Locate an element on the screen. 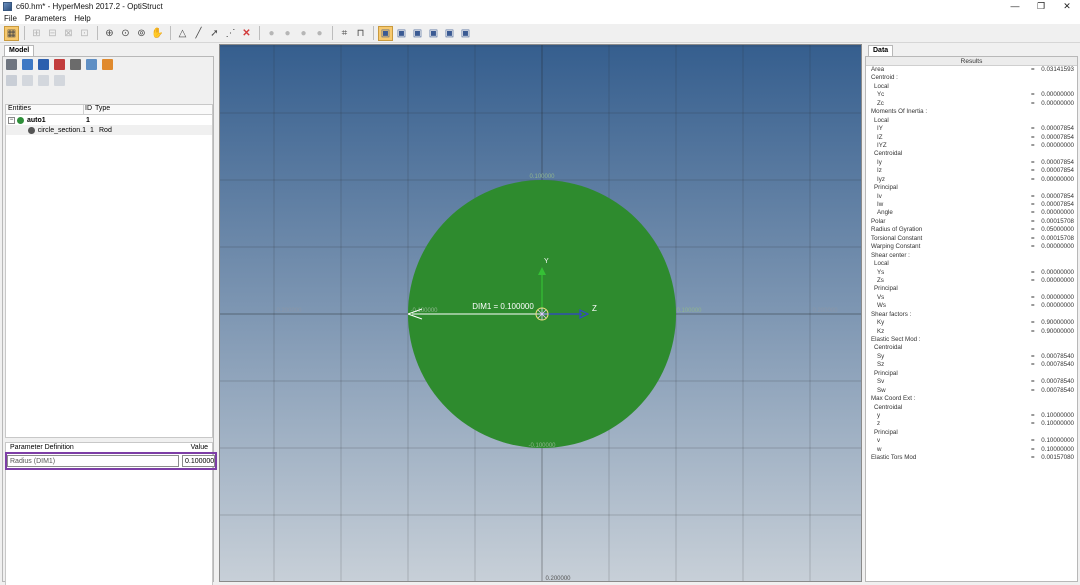  view-1-icon: ▣ is located at coordinates (385, 33).